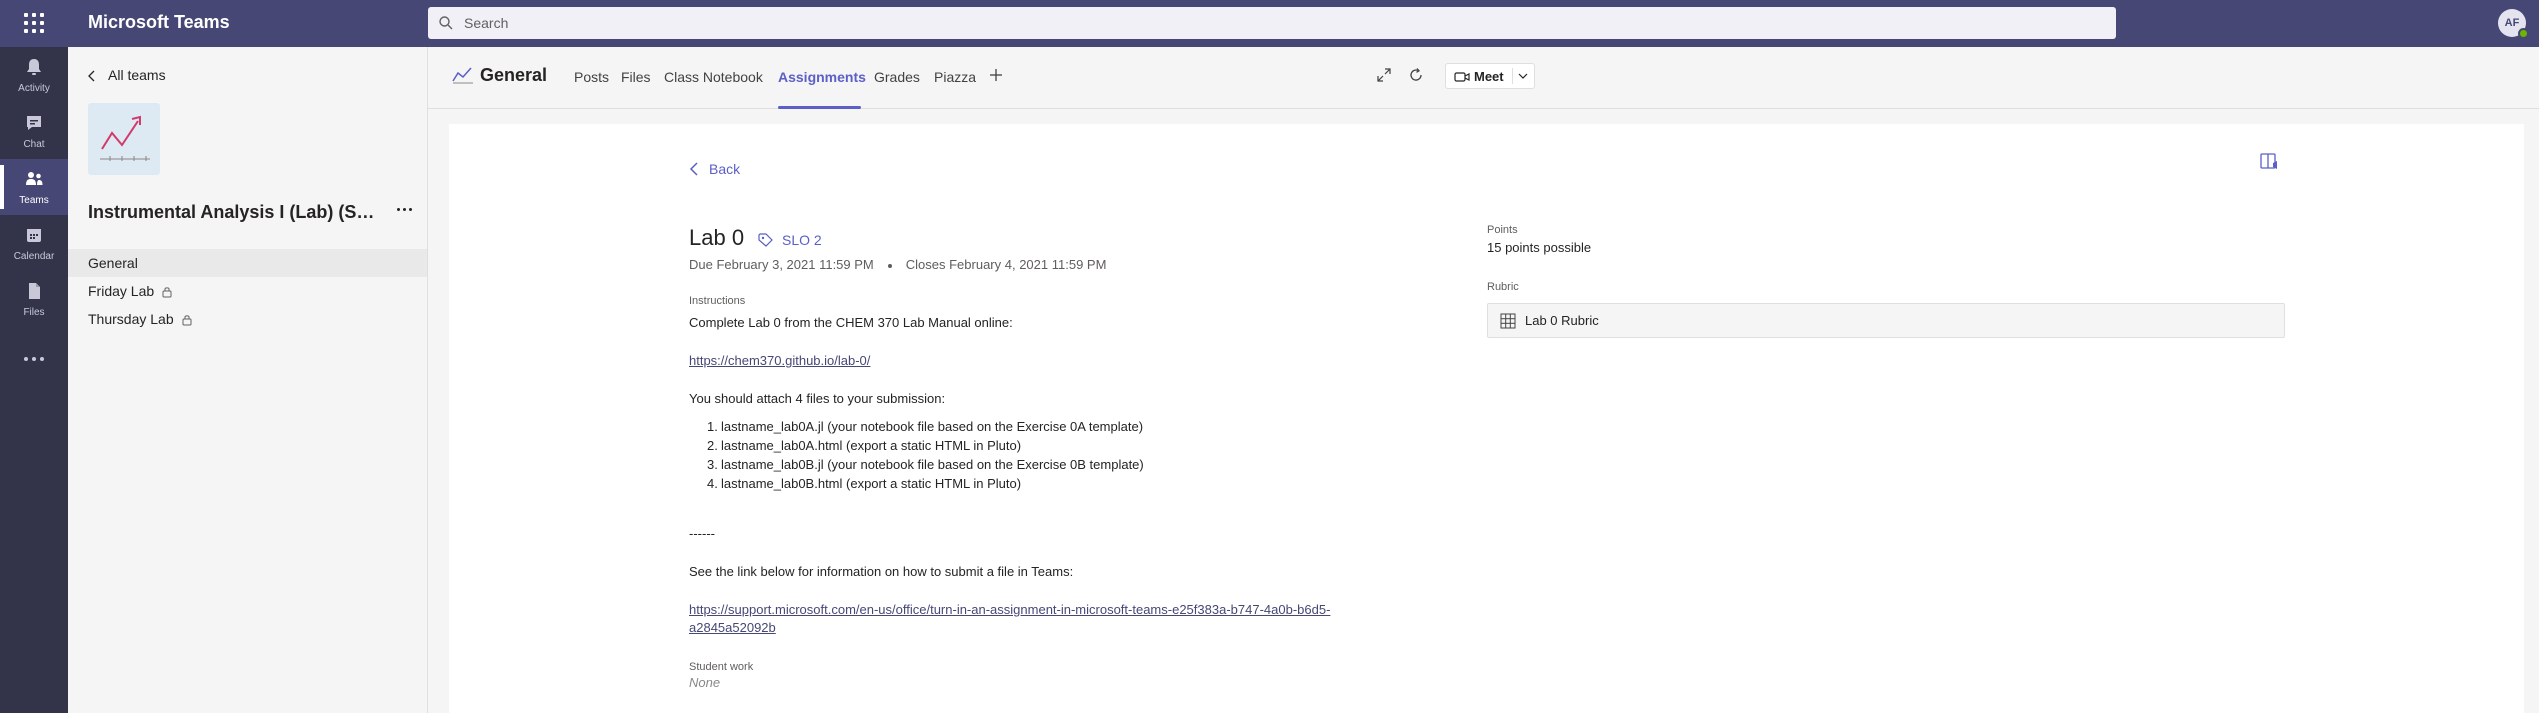 The image size is (2539, 713). What do you see at coordinates (717, 301) in the screenshot?
I see `instructions-label: Instructions` at bounding box center [717, 301].